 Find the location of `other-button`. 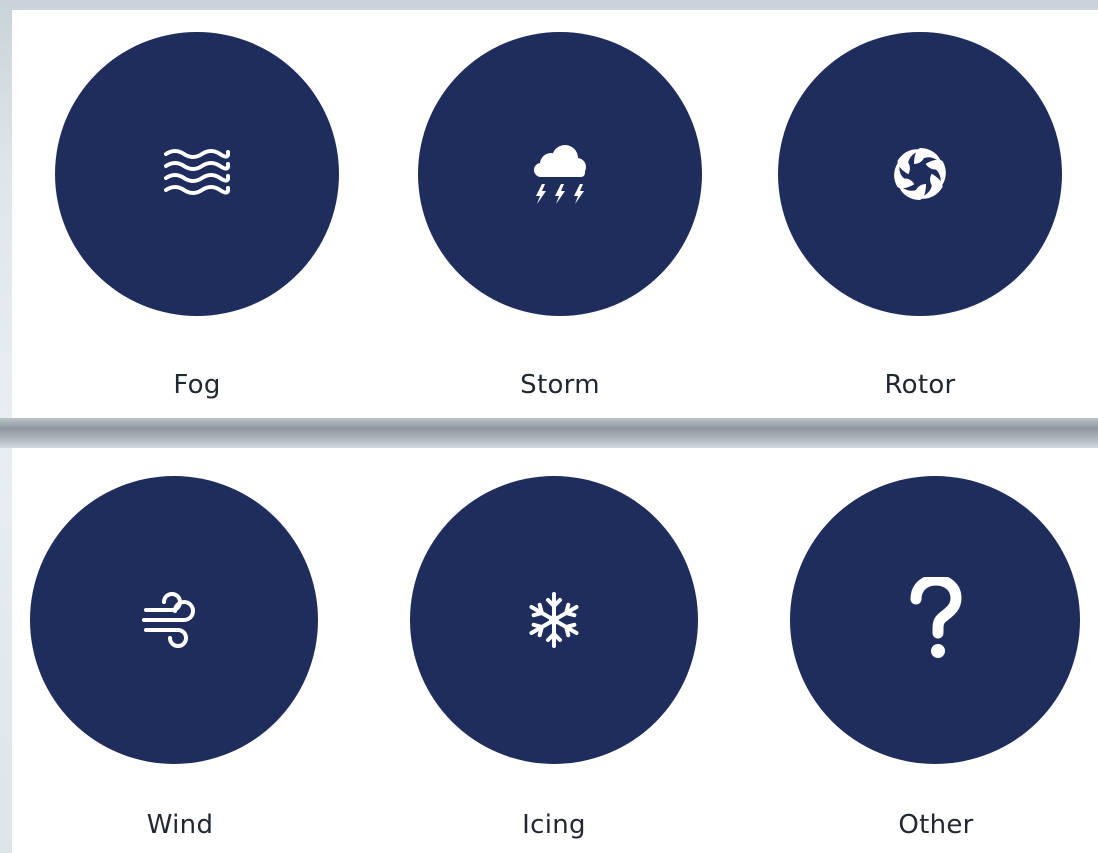

other-button is located at coordinates (935, 620).